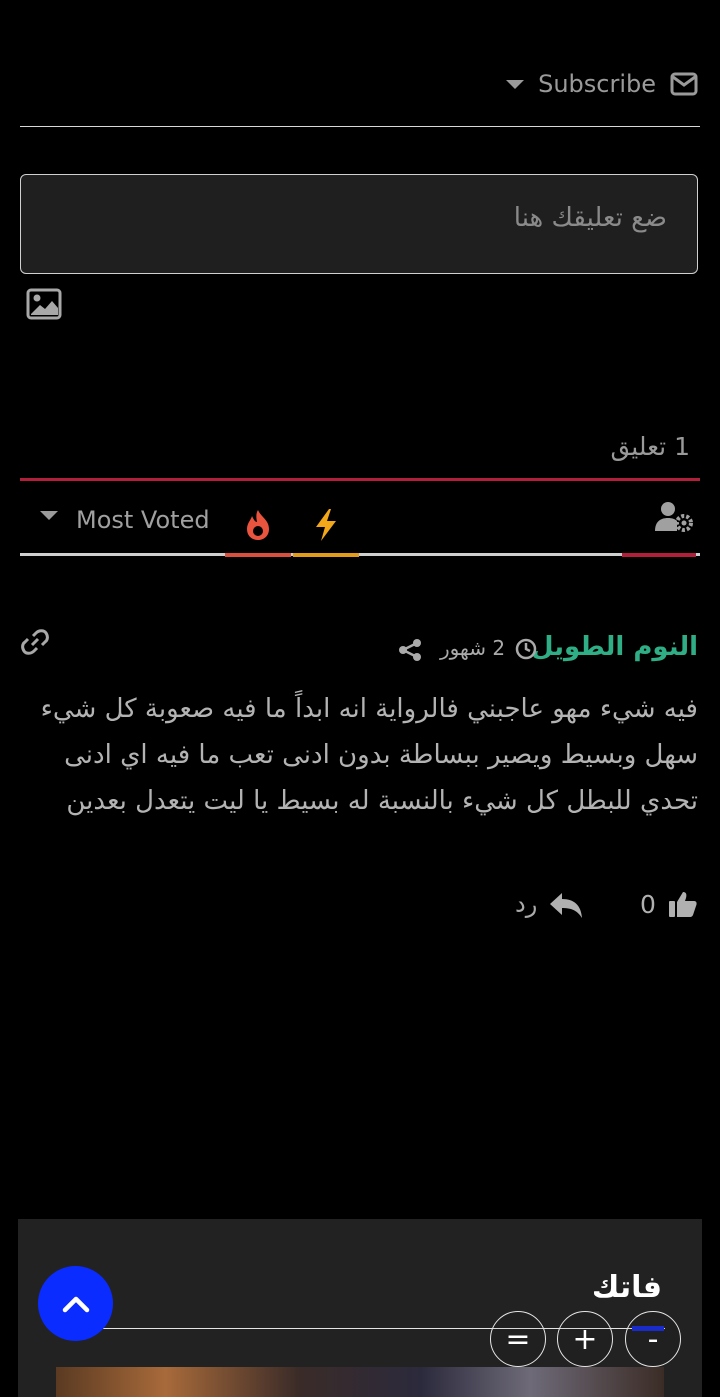 This screenshot has height=1397, width=720. Describe the element at coordinates (326, 525) in the screenshot. I see `bolt-icon` at that location.